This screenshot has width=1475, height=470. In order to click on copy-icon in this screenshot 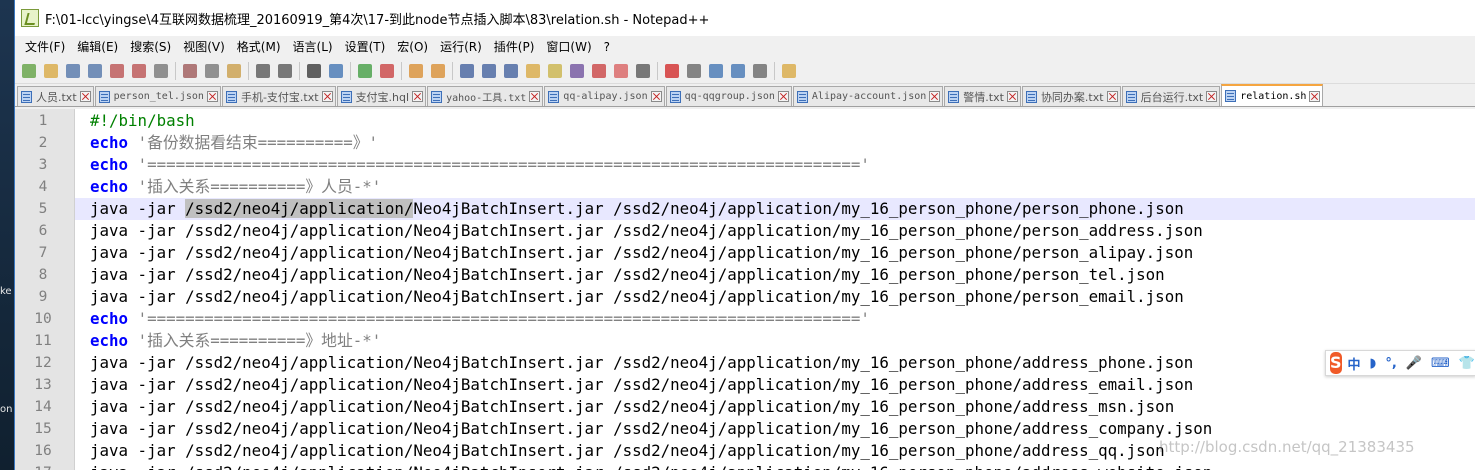, I will do `click(211, 70)`.